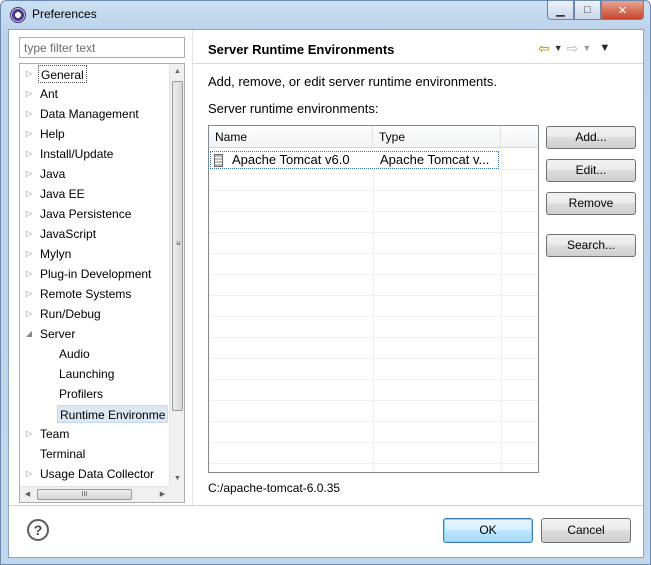 The image size is (651, 565). I want to click on scroll-grip-icon: ≡, so click(178, 243).